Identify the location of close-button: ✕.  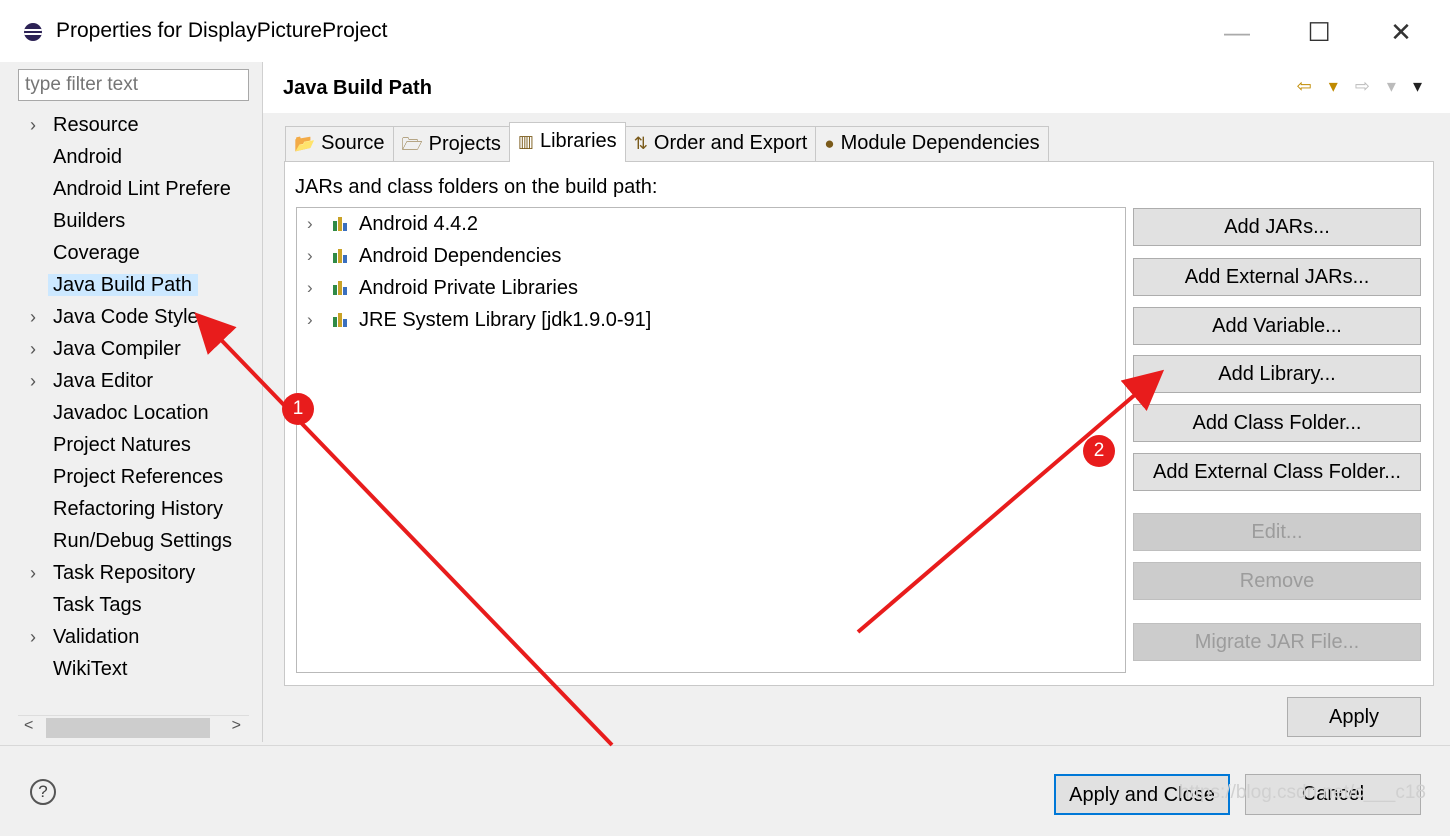
(1401, 32).